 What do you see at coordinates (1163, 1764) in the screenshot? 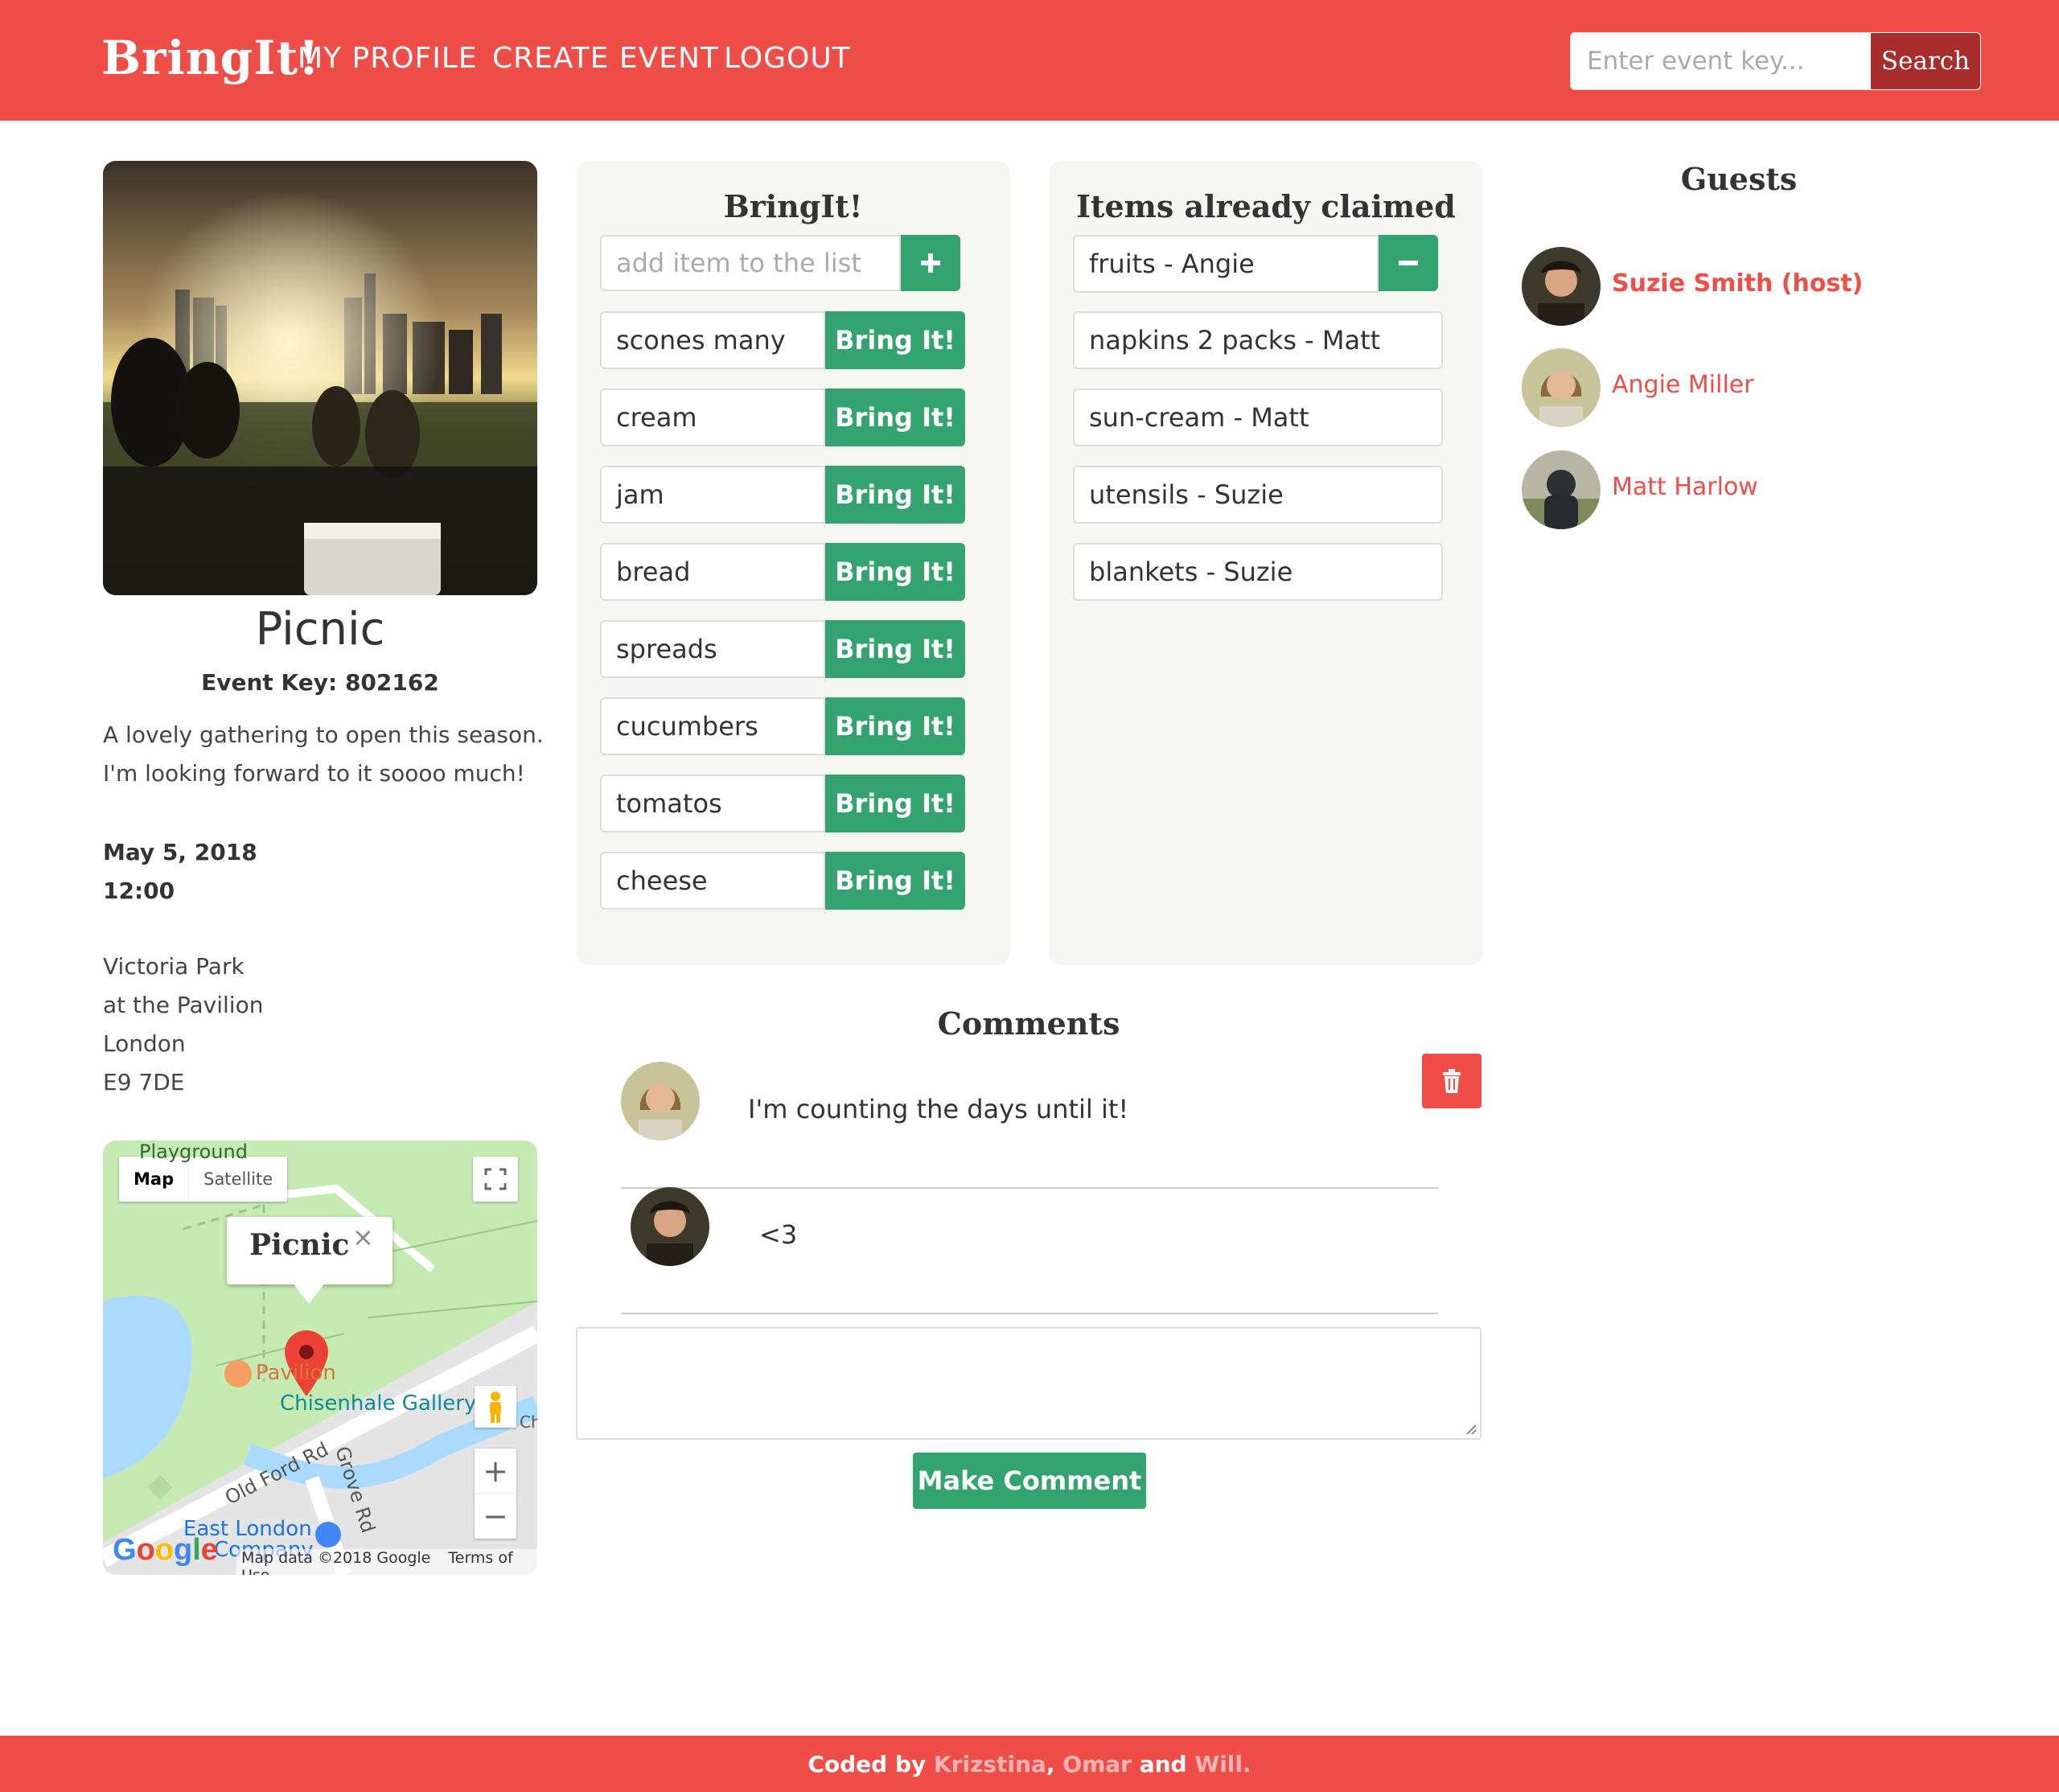
I see `footer-separator: and` at bounding box center [1163, 1764].